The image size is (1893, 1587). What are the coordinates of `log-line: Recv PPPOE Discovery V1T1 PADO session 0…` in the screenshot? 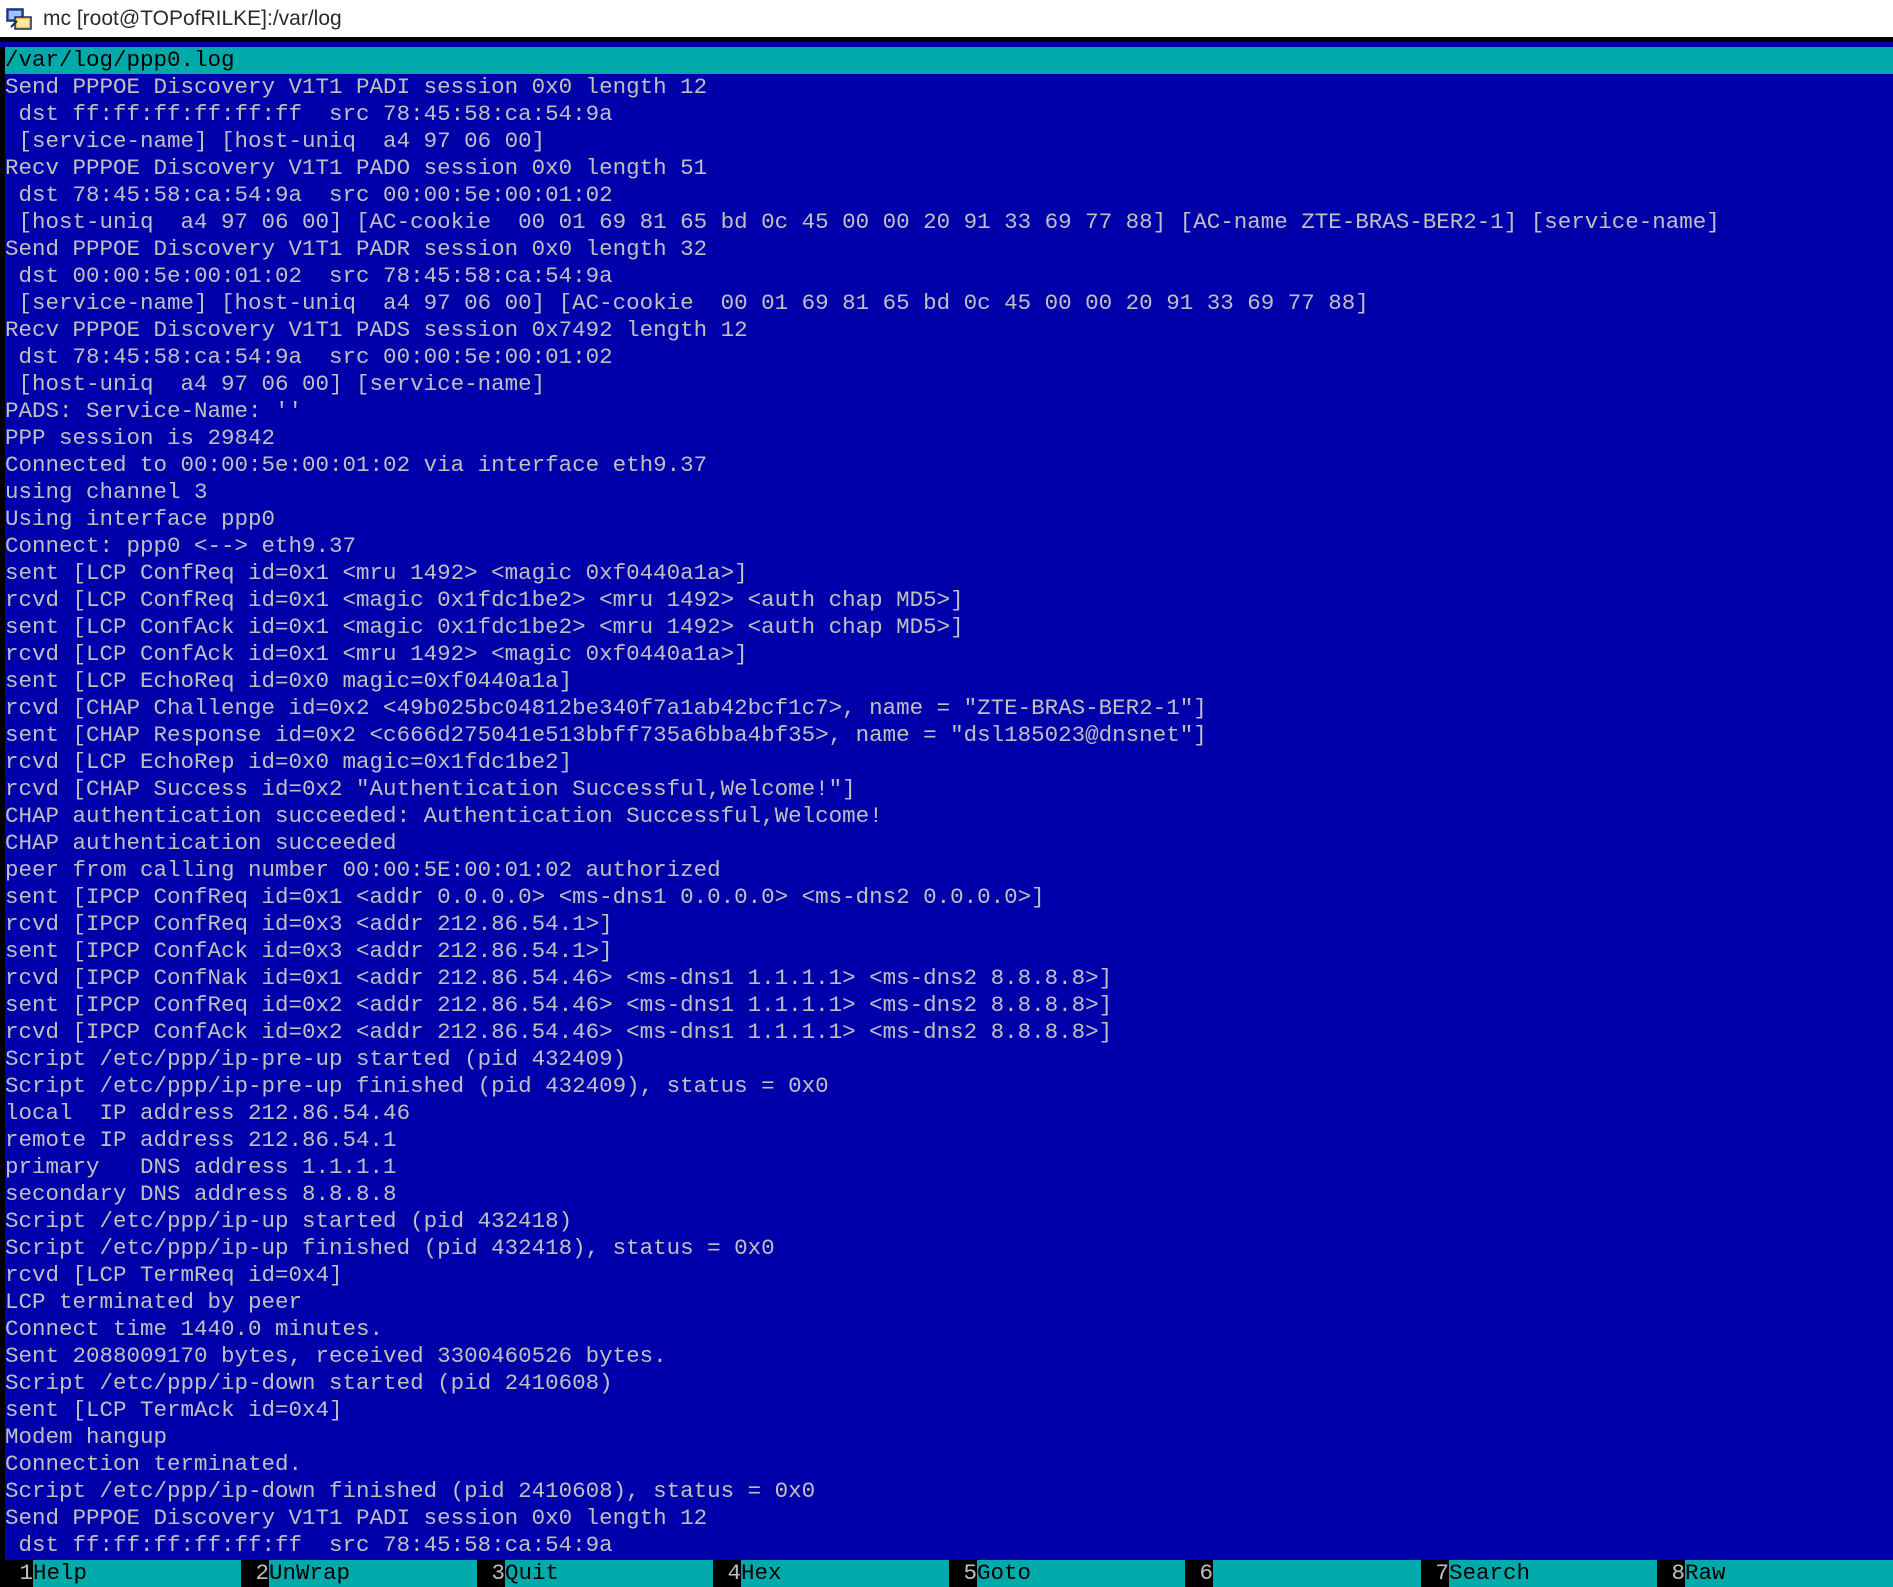 It's located at (356, 168).